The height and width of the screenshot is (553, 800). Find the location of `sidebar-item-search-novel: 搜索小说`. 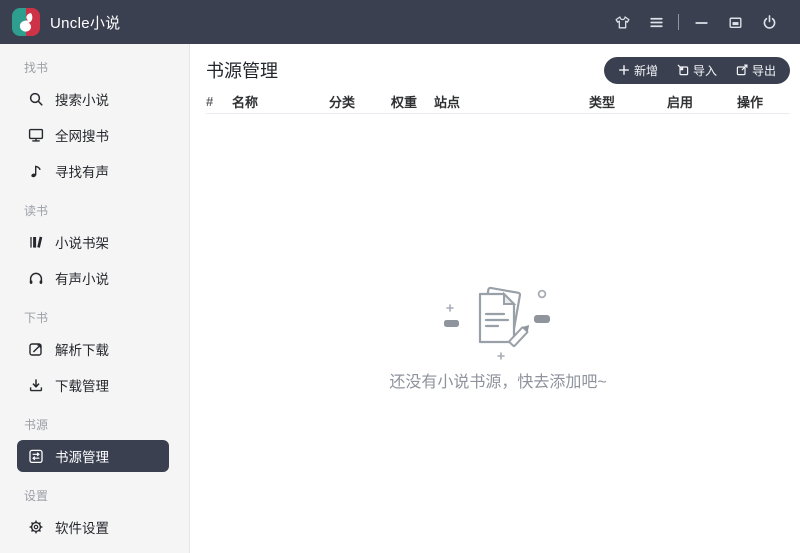

sidebar-item-search-novel: 搜索小说 is located at coordinates (94, 99).